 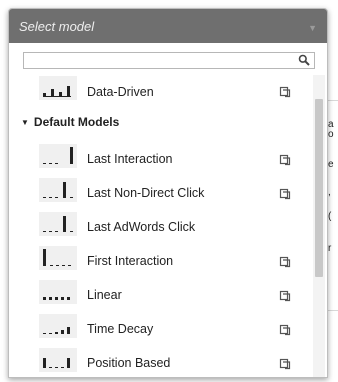 I want to click on model-item-last-adwords-click: Last AdWords Click, so click(x=159, y=228).